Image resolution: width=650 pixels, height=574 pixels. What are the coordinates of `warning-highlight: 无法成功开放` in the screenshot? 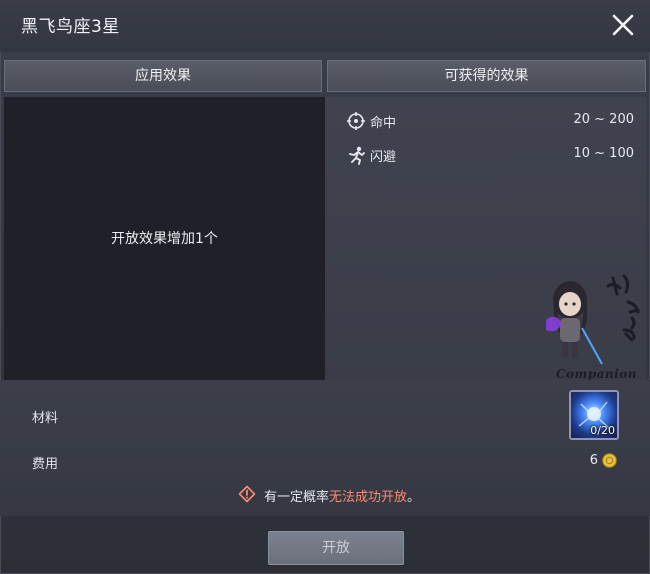 It's located at (368, 497).